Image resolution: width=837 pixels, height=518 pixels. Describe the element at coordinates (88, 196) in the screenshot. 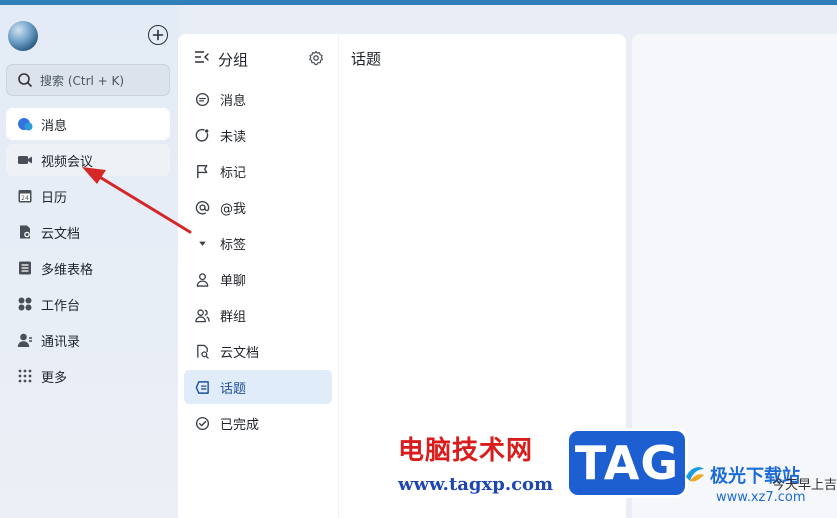

I see `sidebar-item-calendar: 24 日历` at that location.